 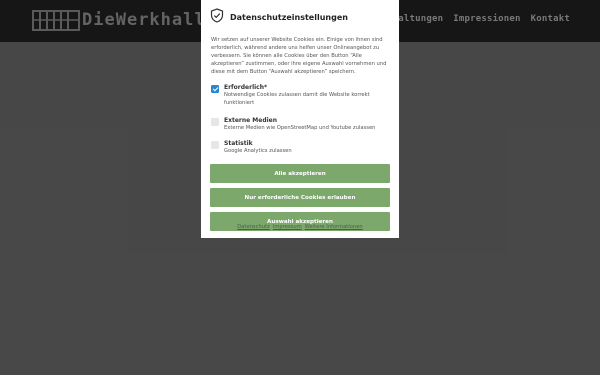 I want to click on more-info-link: Weitere Informationen, so click(x=334, y=227).